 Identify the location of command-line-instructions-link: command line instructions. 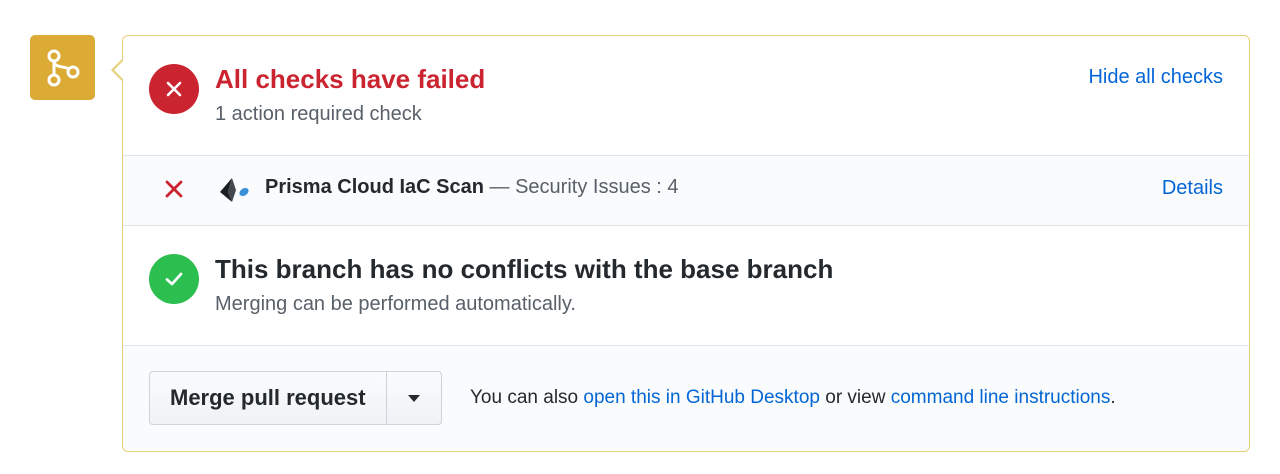
(1001, 397).